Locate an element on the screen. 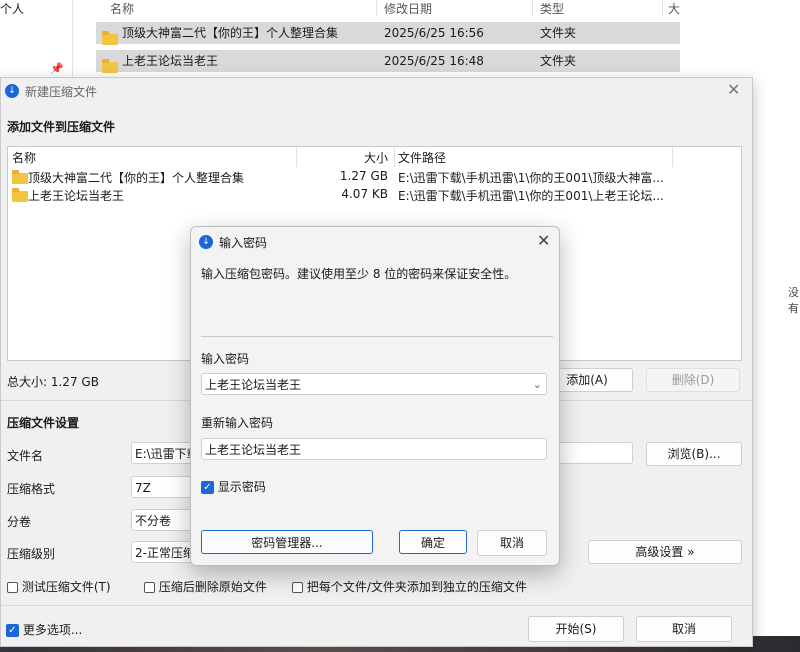 The image size is (800, 652). password-cancel-button: 取消 is located at coordinates (512, 543).